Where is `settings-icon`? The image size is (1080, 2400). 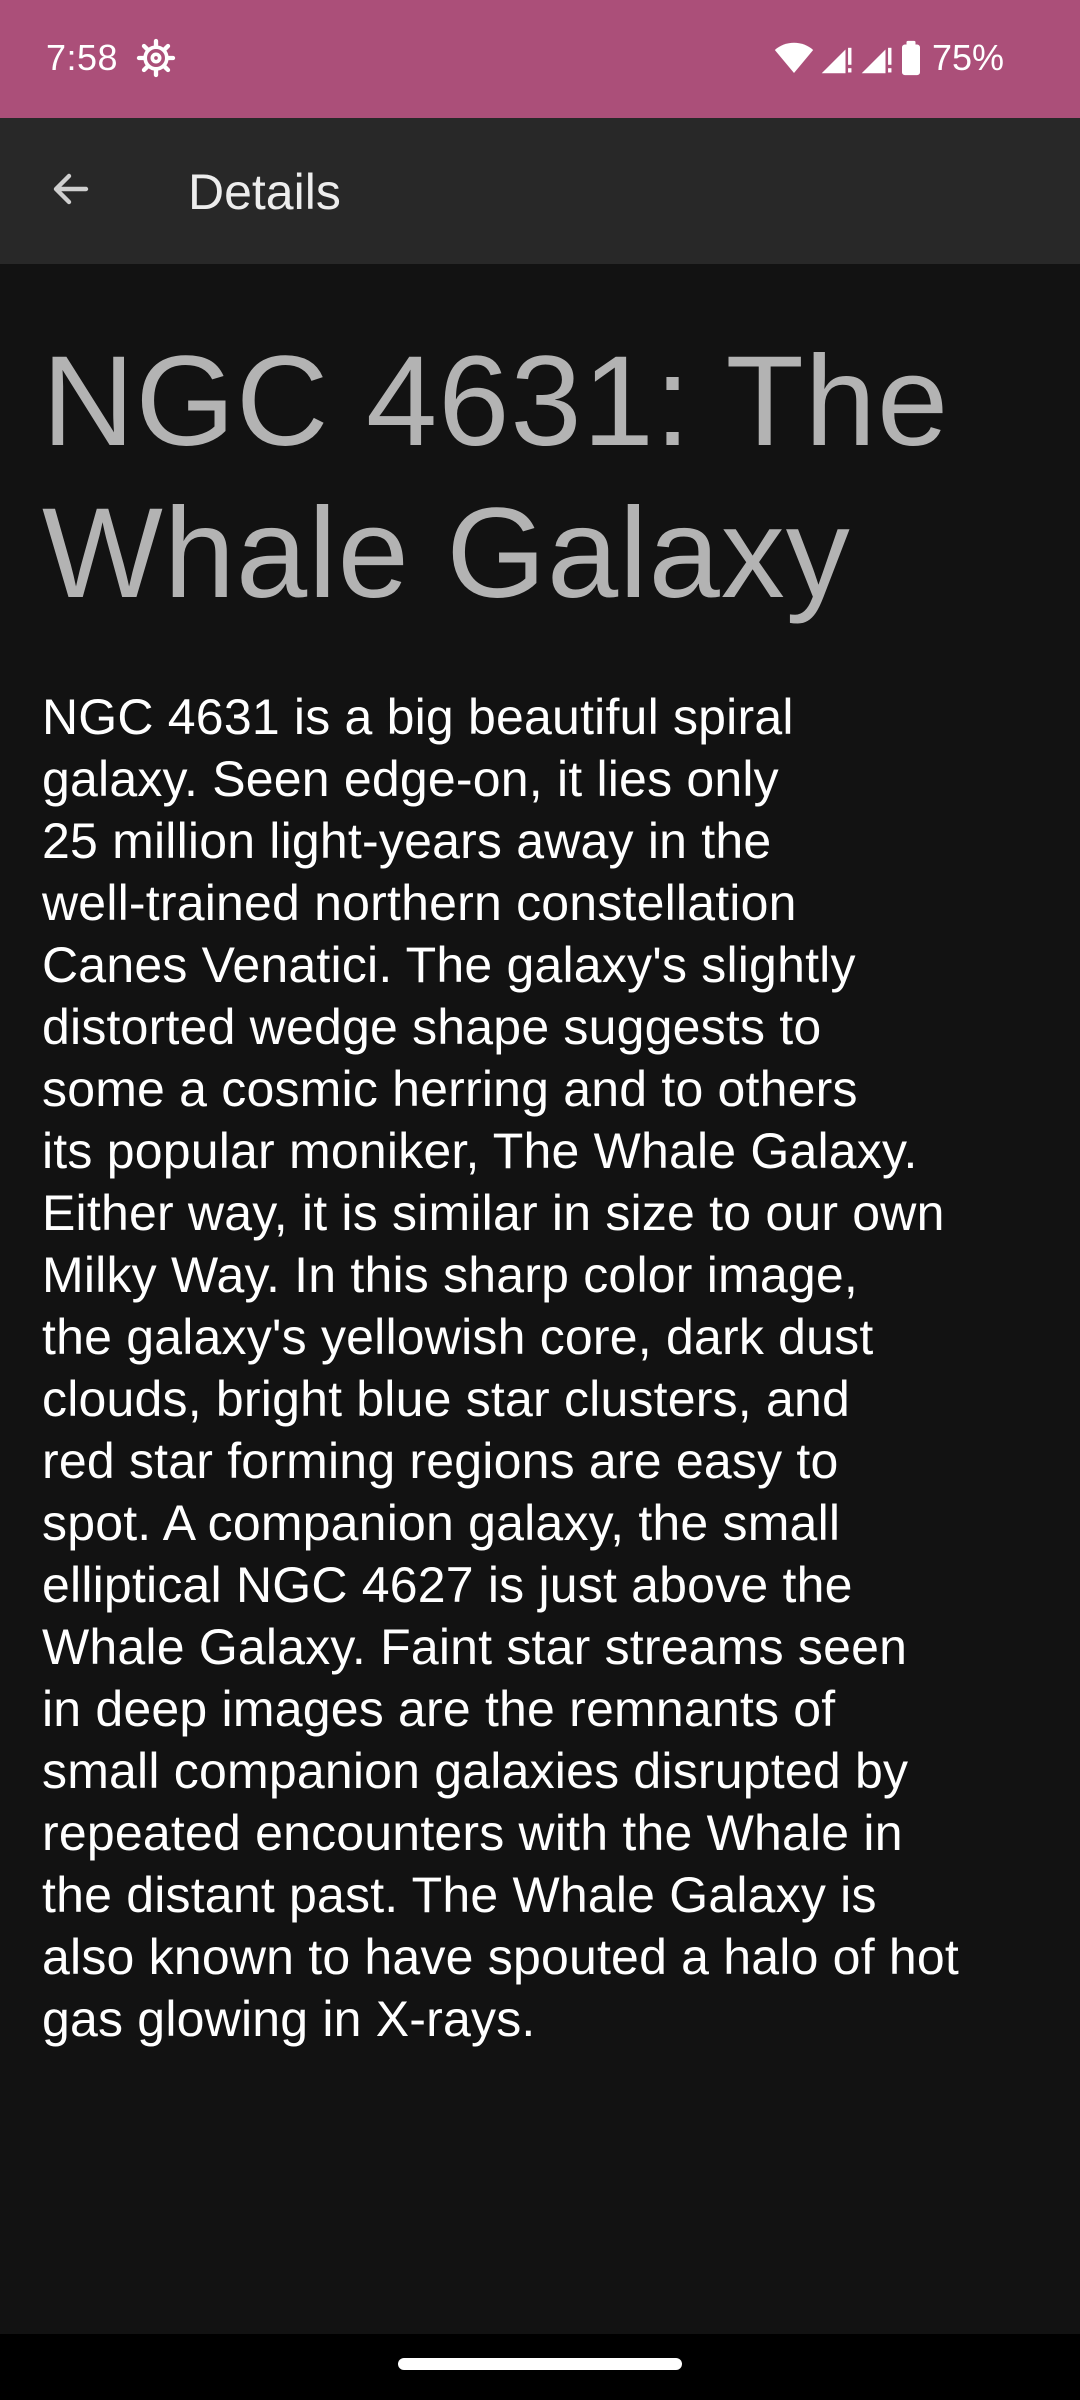 settings-icon is located at coordinates (156, 58).